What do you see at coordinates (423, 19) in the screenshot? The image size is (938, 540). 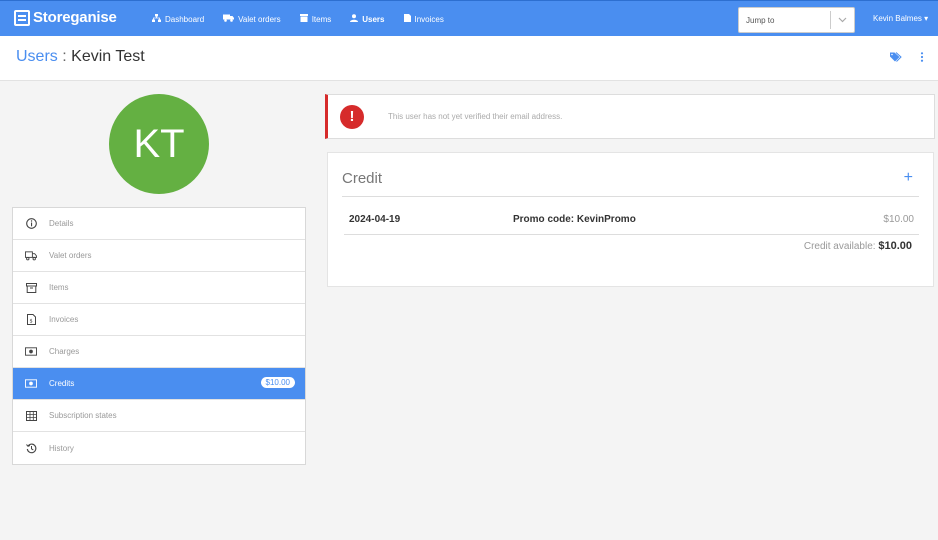 I see `nav-invoices: Invoices` at bounding box center [423, 19].